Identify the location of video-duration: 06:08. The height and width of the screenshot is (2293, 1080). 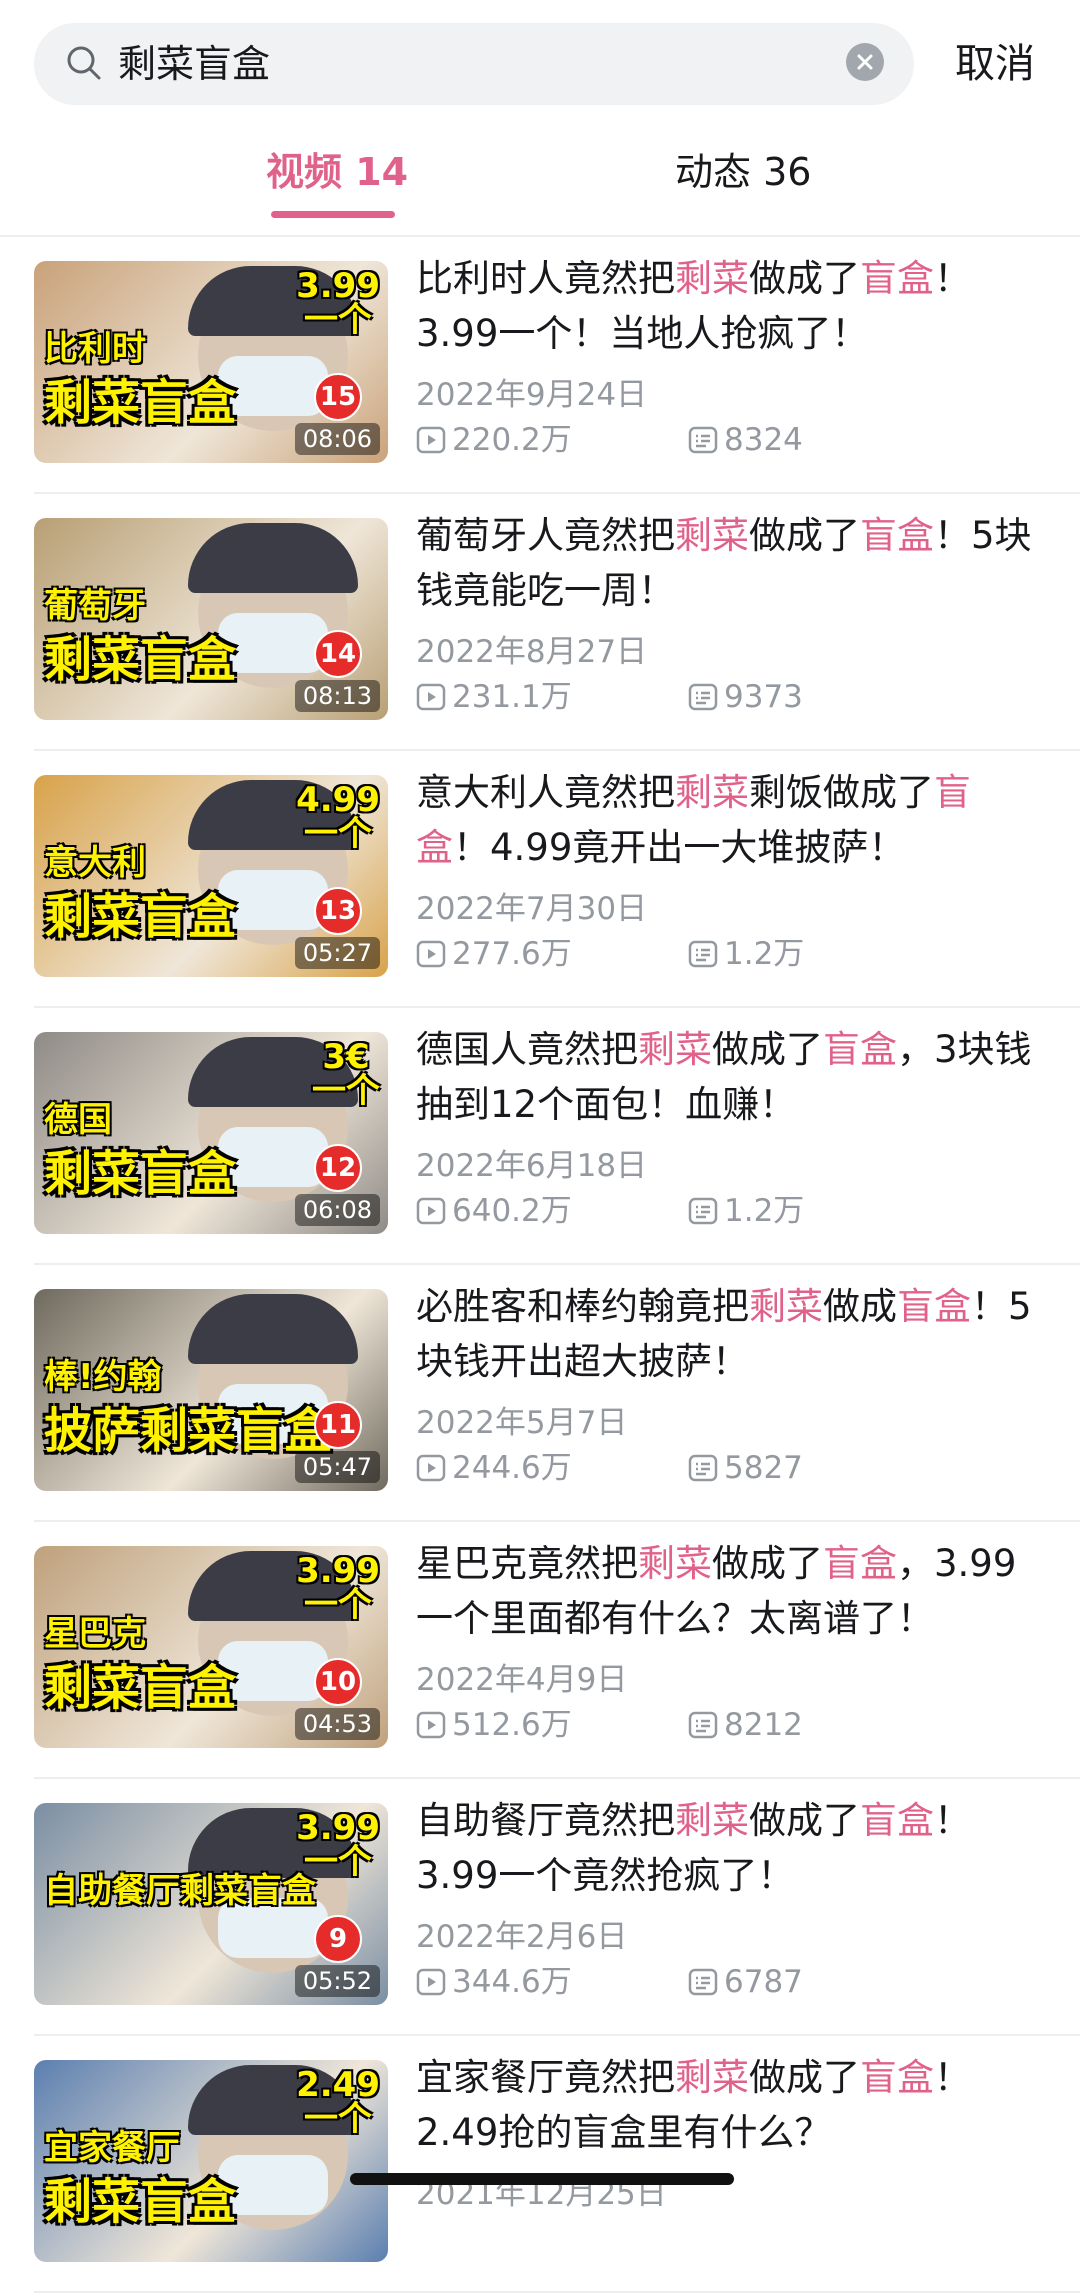
(337, 1210).